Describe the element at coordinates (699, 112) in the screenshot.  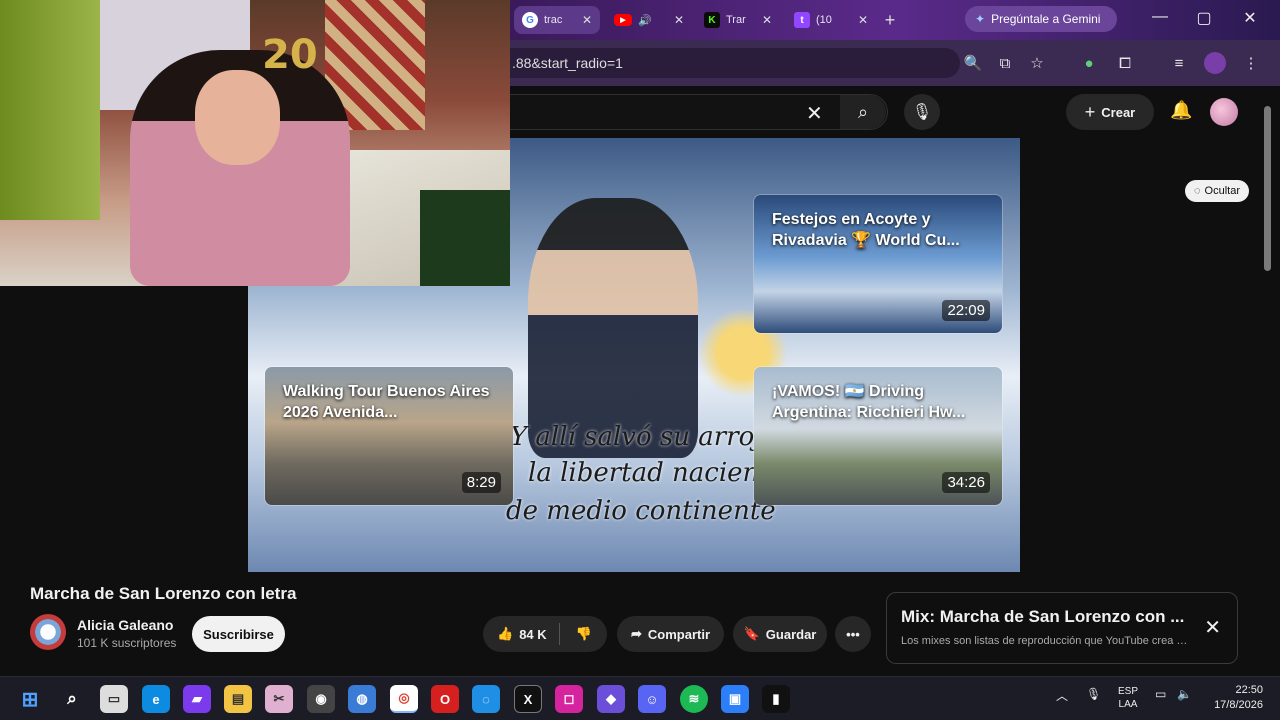
I see `search-box: ✕ ⌕` at that location.